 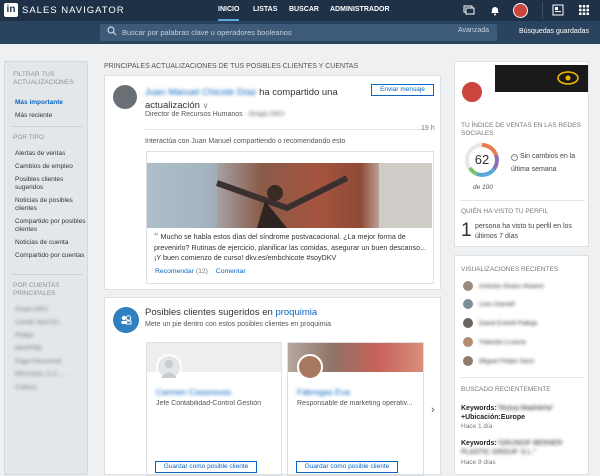 What do you see at coordinates (360, 10) in the screenshot?
I see `nav-administrador: ADMINISTRADOR` at bounding box center [360, 10].